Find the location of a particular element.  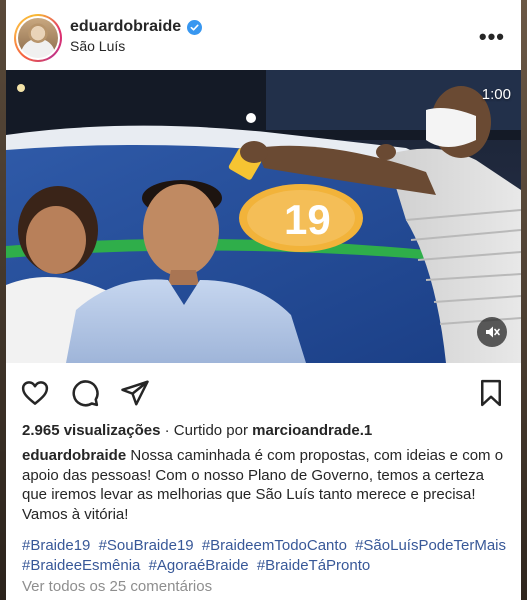

overlay-number: 19 is located at coordinates (307, 219).